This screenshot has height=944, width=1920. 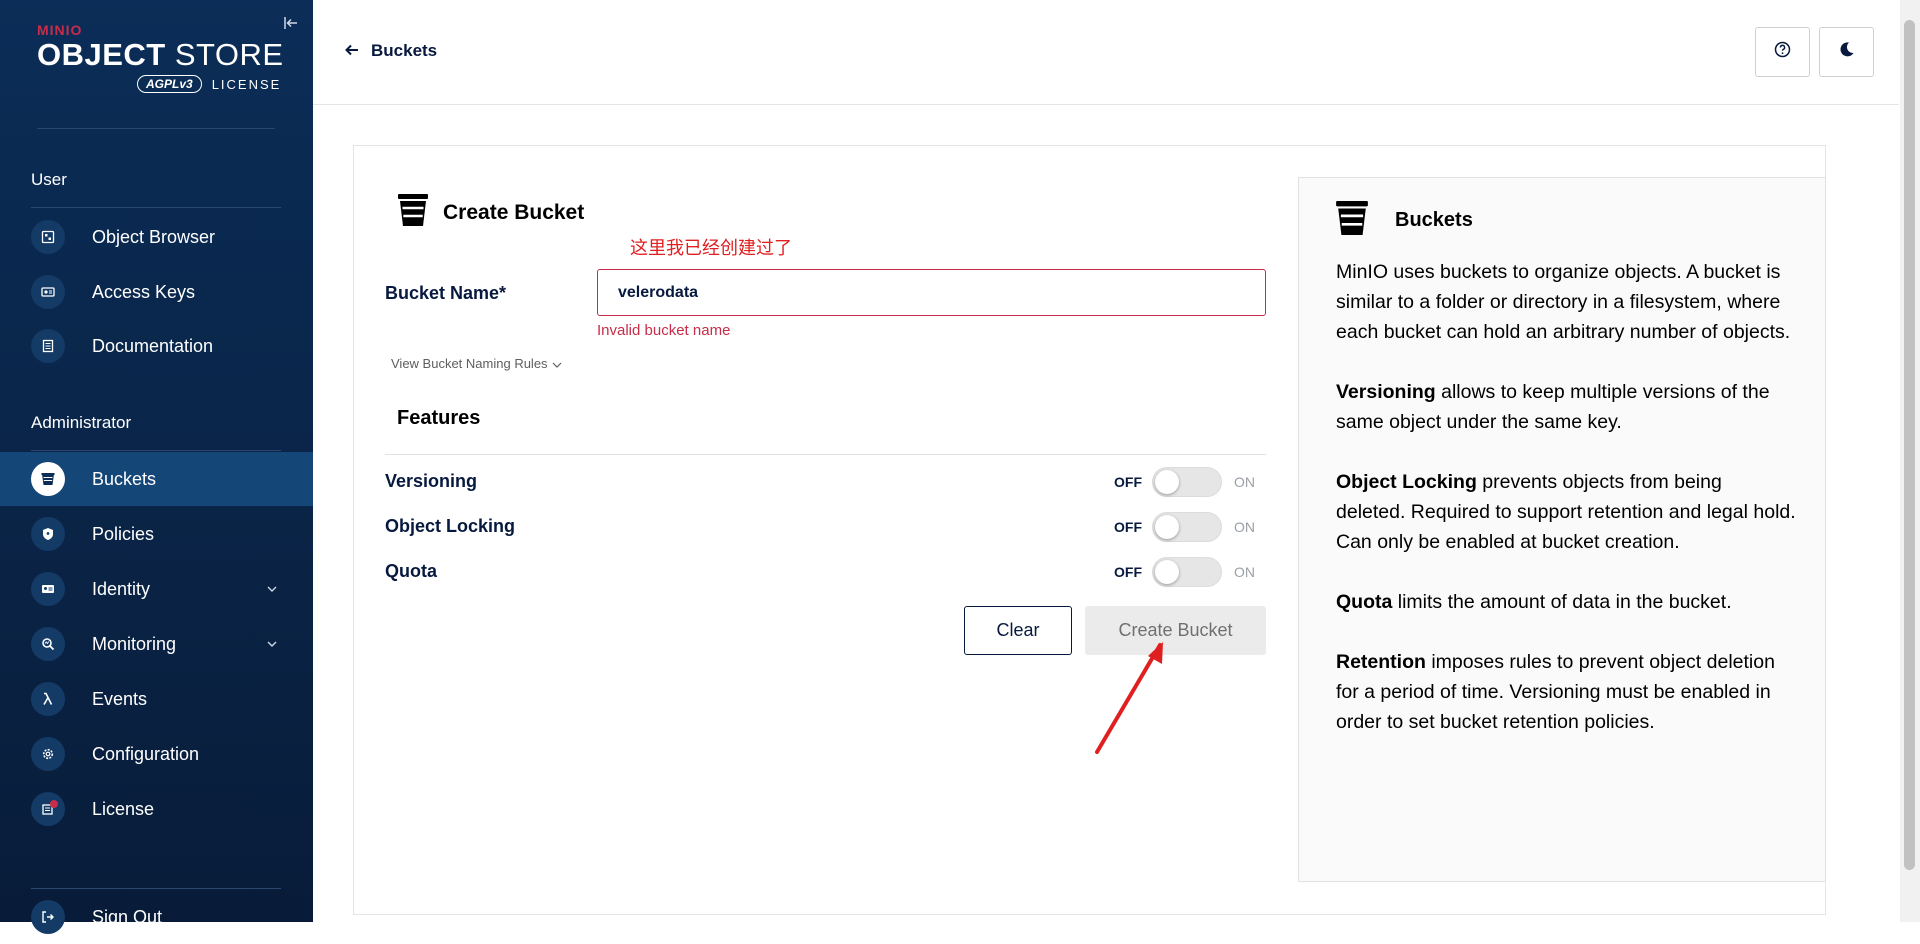 What do you see at coordinates (54, 804) in the screenshot?
I see `notification-dot` at bounding box center [54, 804].